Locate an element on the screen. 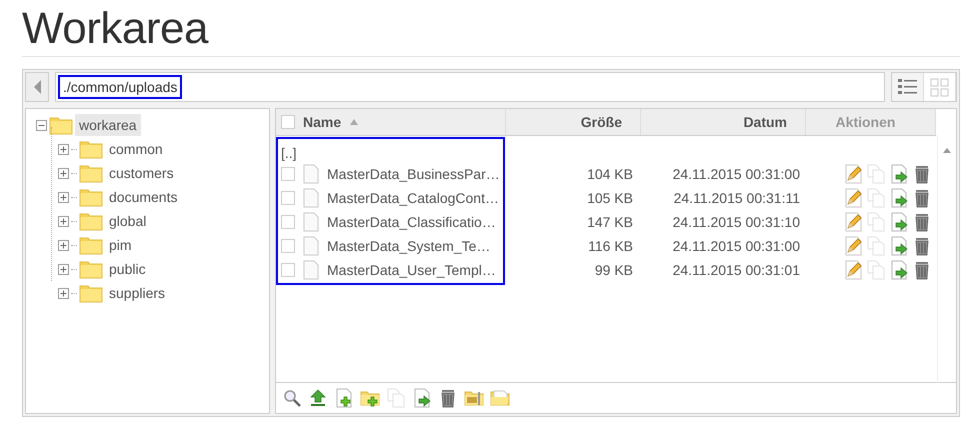 The image size is (967, 435). file-size: 104 KB is located at coordinates (610, 174).